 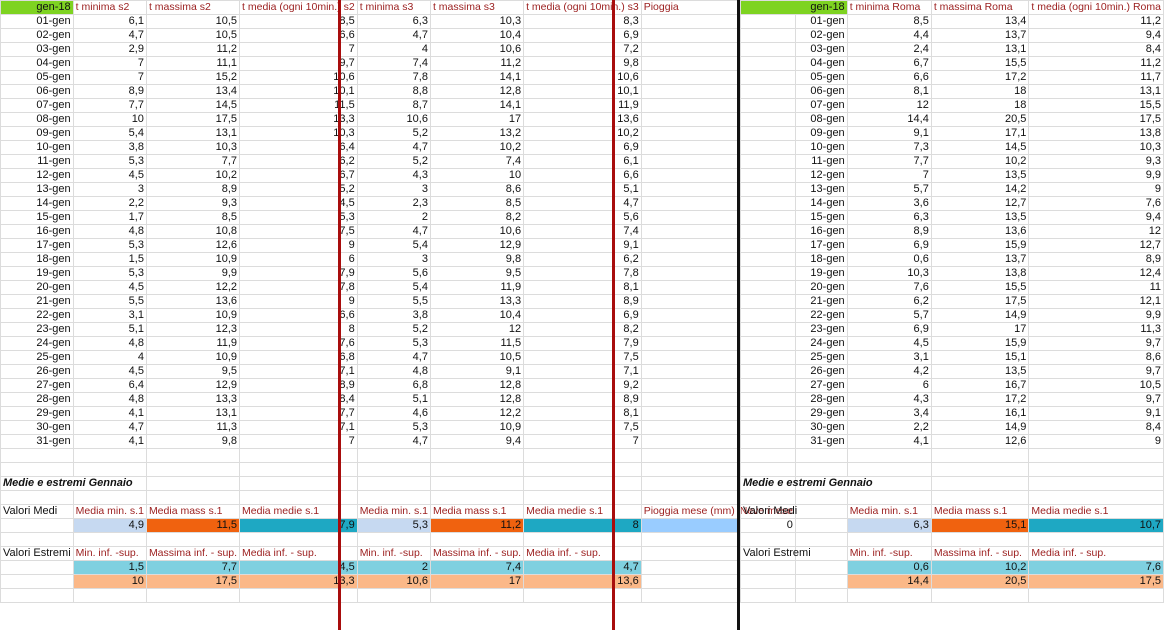 What do you see at coordinates (477, 567) in the screenshot?
I see `estremo-inf-value: 7,4` at bounding box center [477, 567].